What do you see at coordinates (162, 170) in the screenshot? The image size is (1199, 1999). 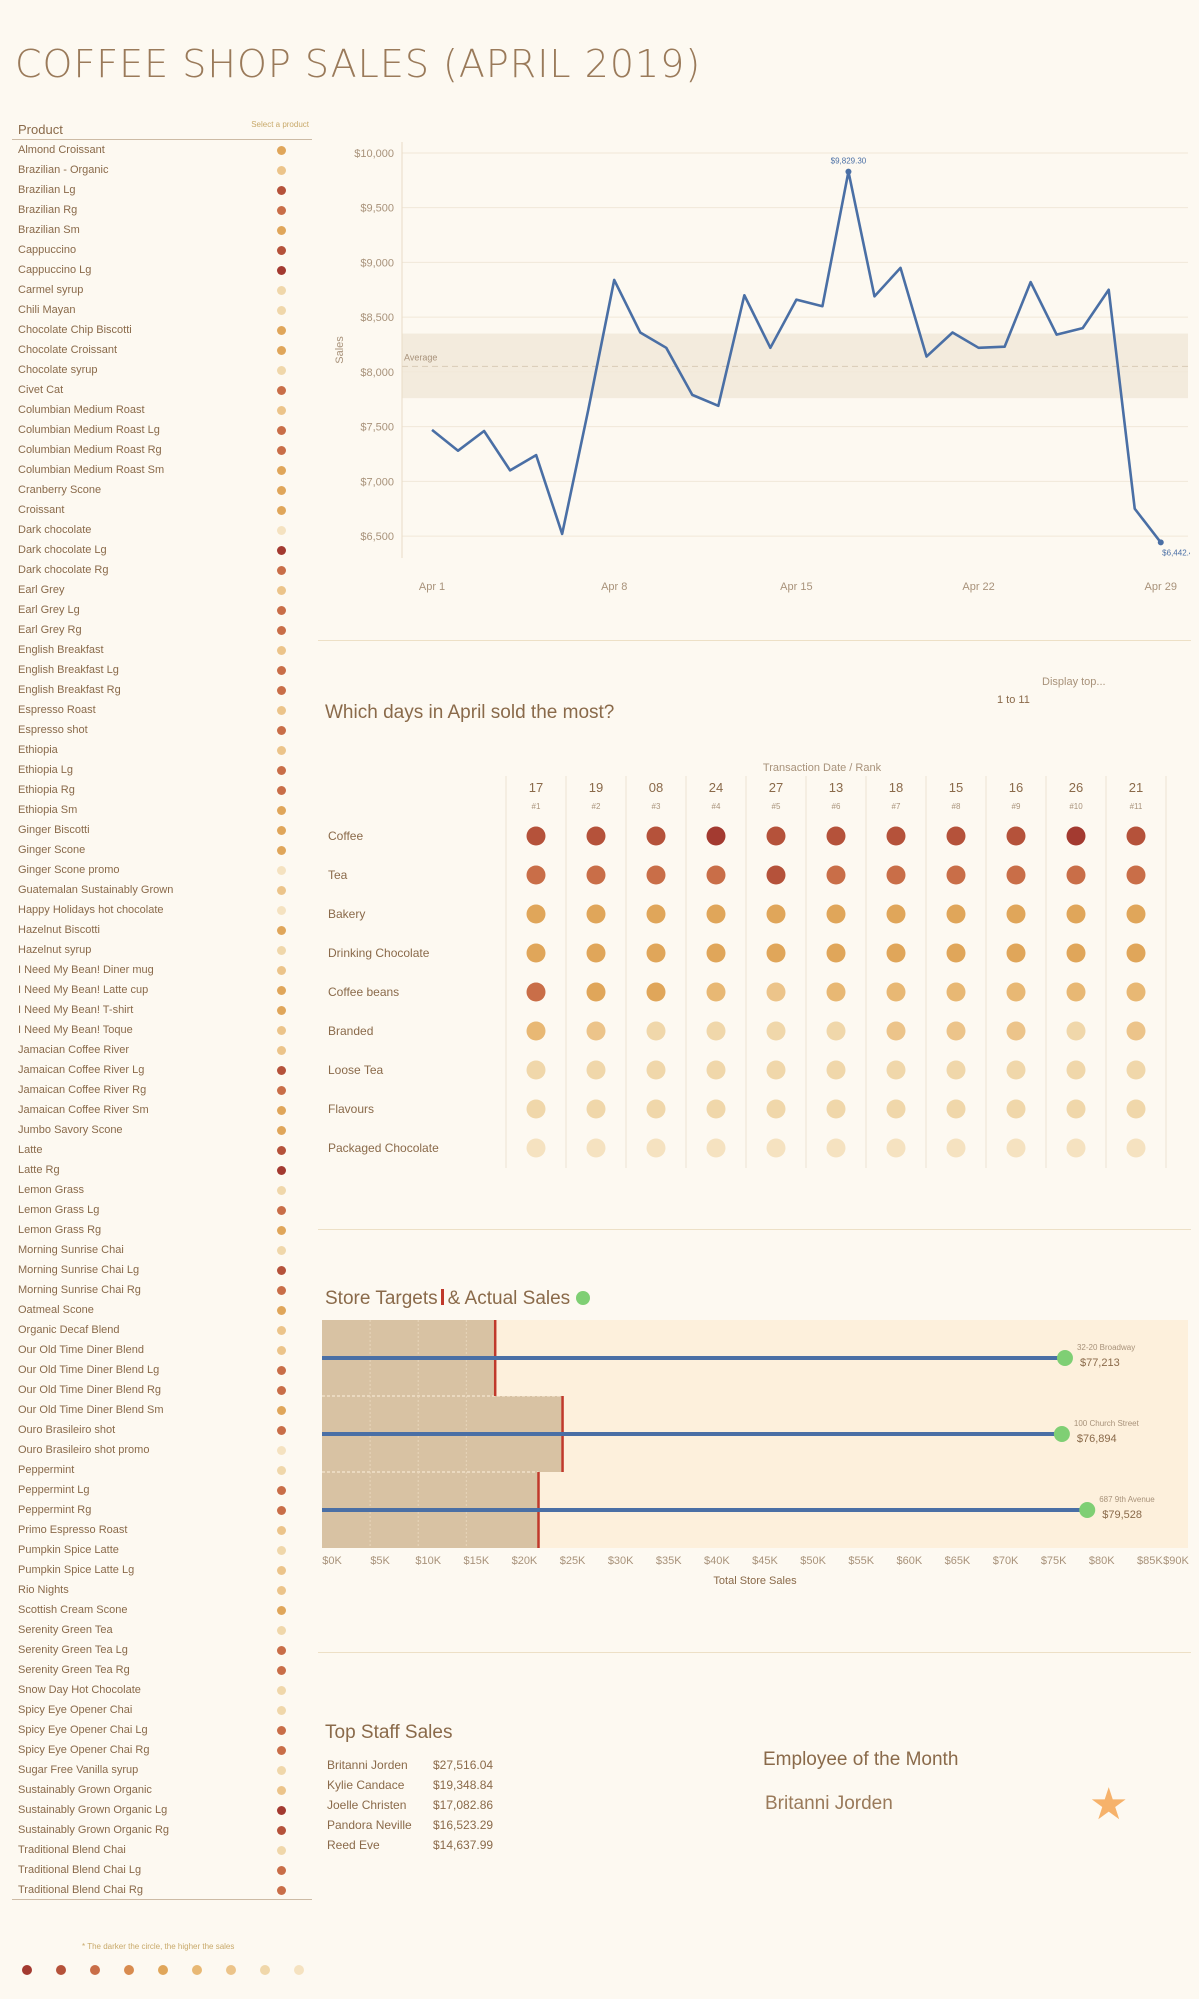 I see `product-row: Brazilian - Organic` at bounding box center [162, 170].